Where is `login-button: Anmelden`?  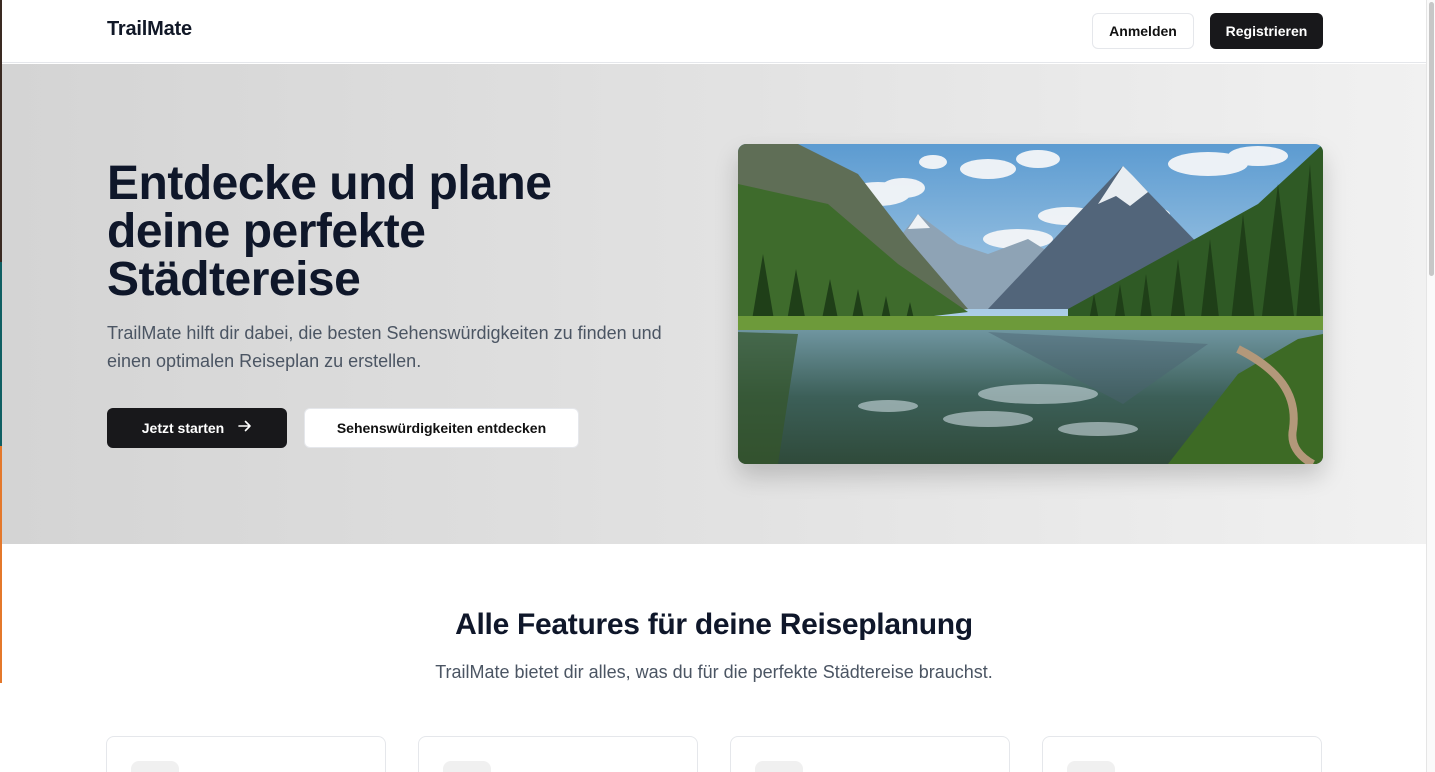 login-button: Anmelden is located at coordinates (1143, 31).